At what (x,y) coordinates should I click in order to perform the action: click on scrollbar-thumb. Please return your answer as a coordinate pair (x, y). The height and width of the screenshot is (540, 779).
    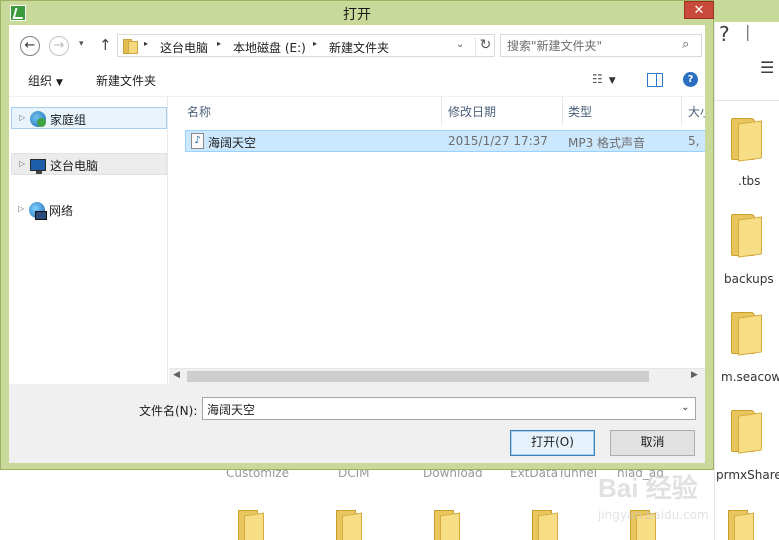
    Looking at the image, I should click on (418, 376).